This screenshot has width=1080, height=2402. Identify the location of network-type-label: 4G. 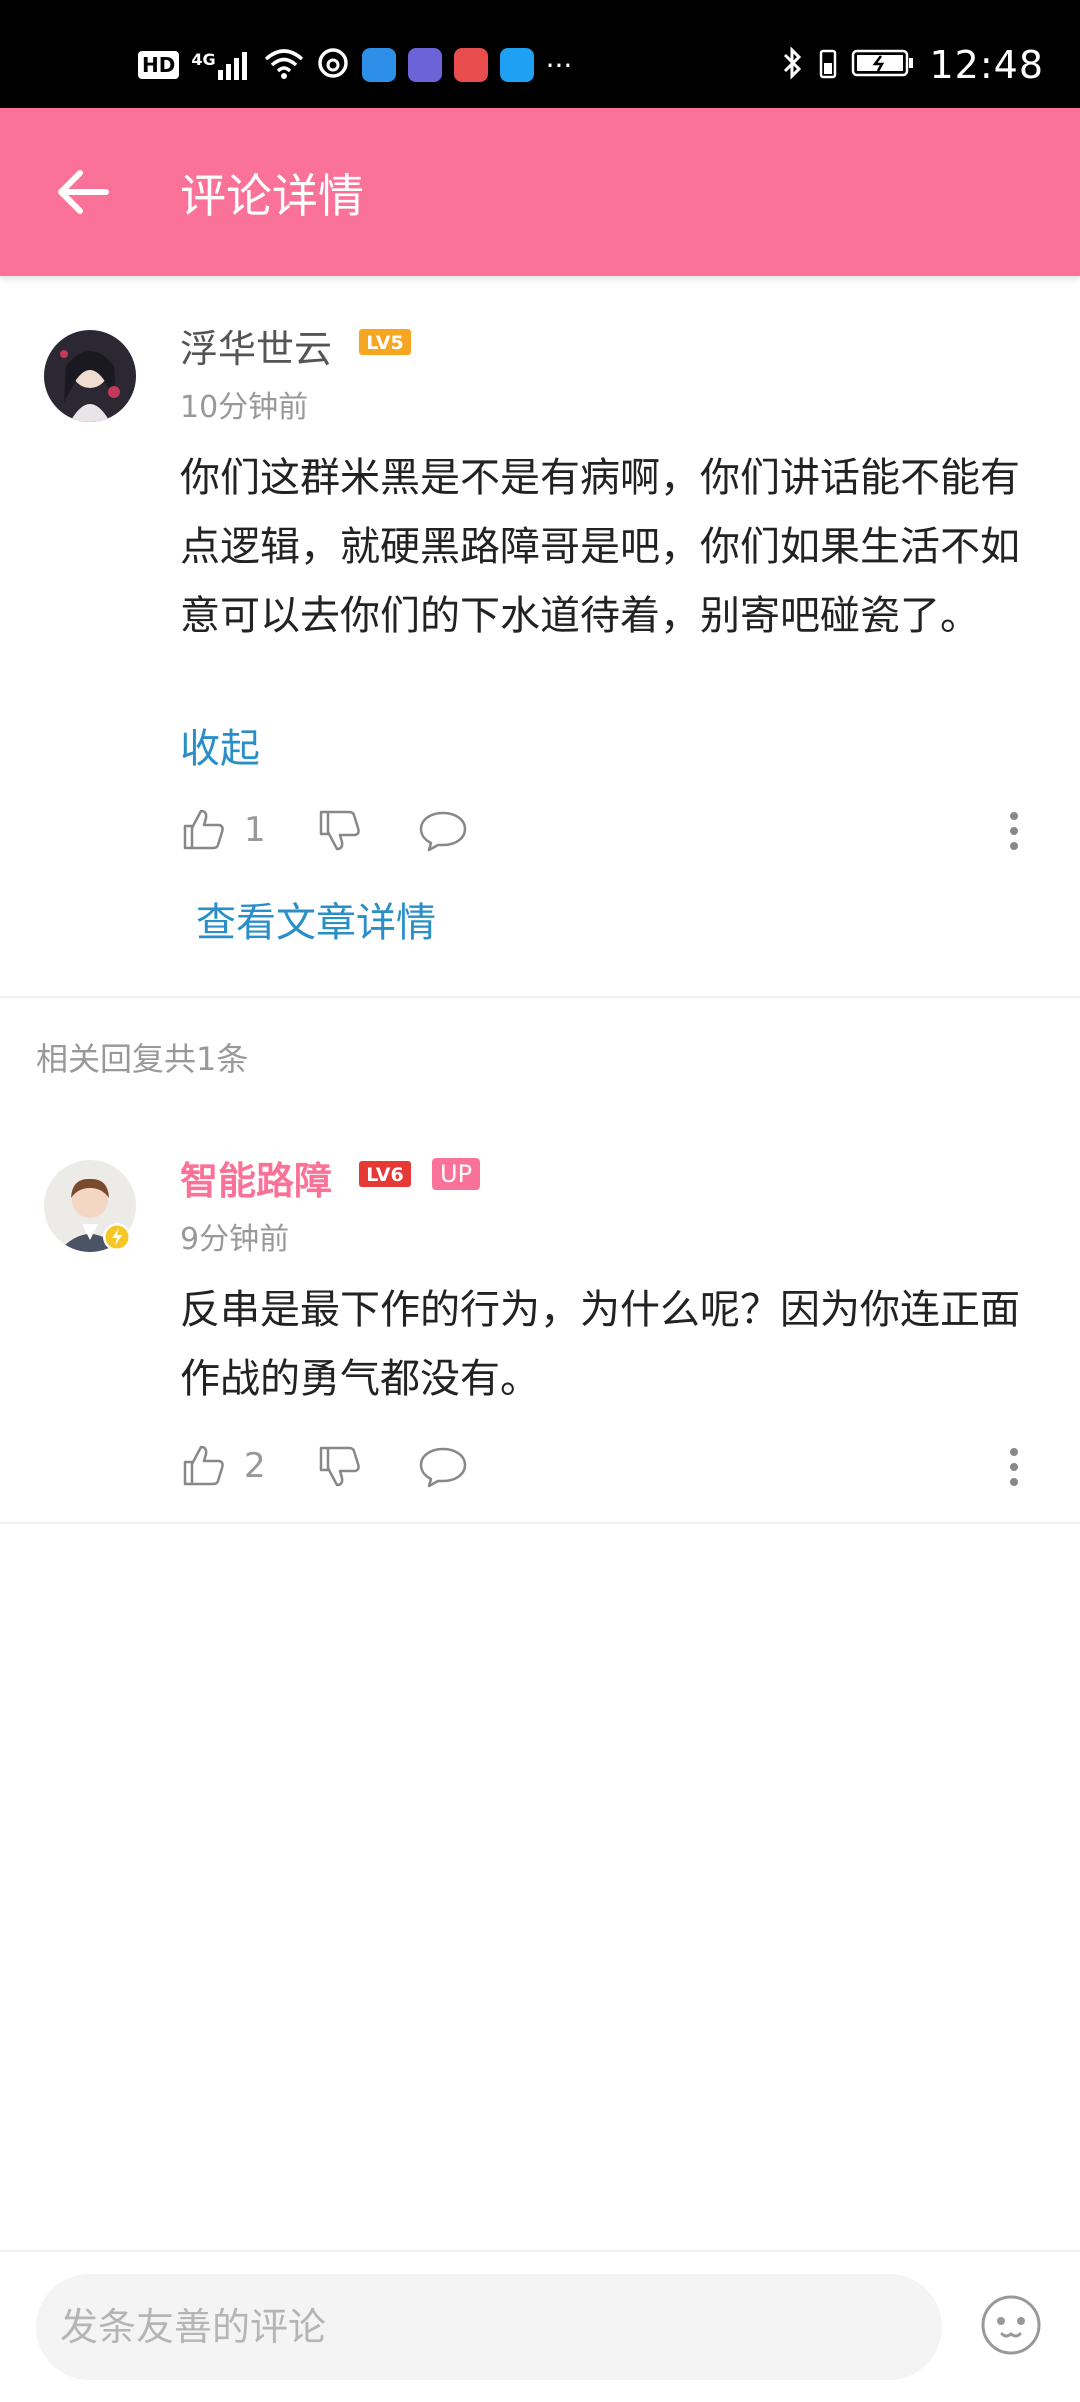
(203, 59).